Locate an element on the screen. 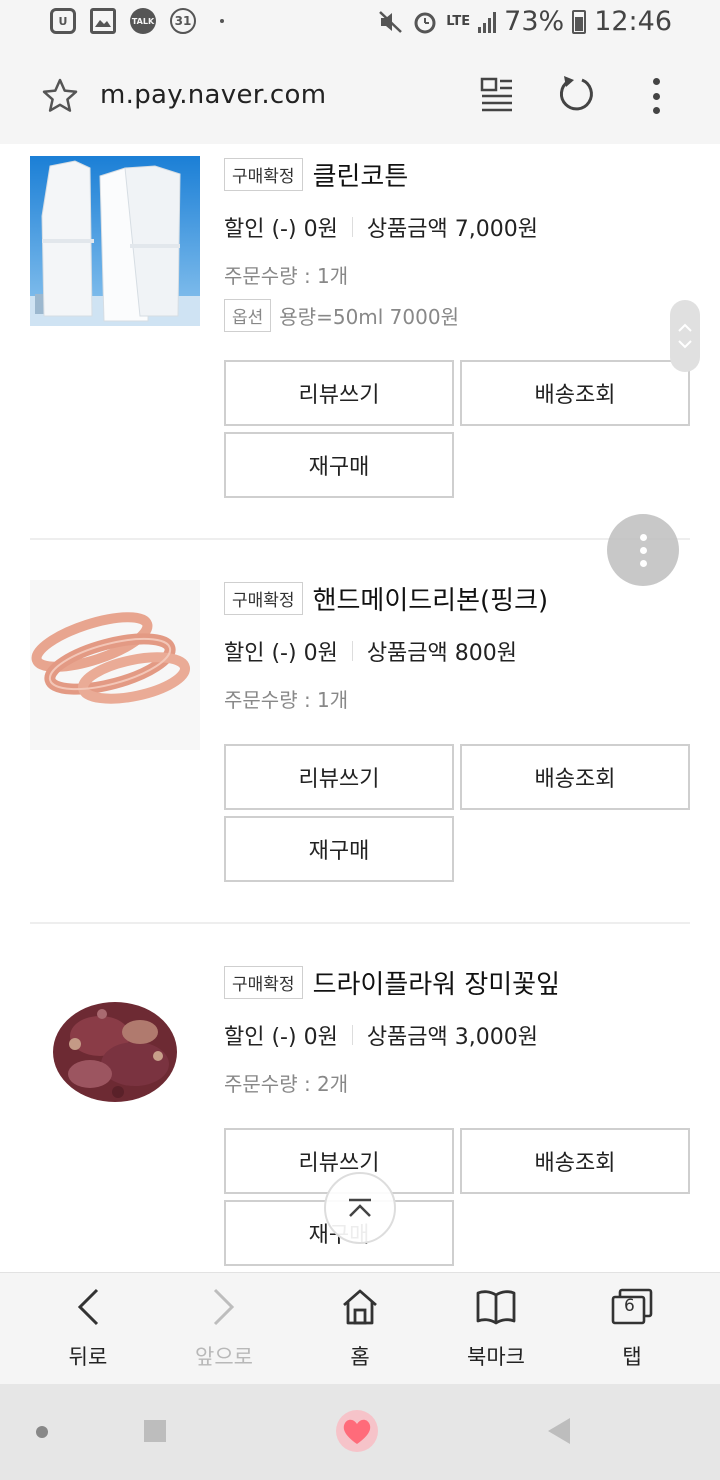  clock: 12:46 is located at coordinates (633, 21).